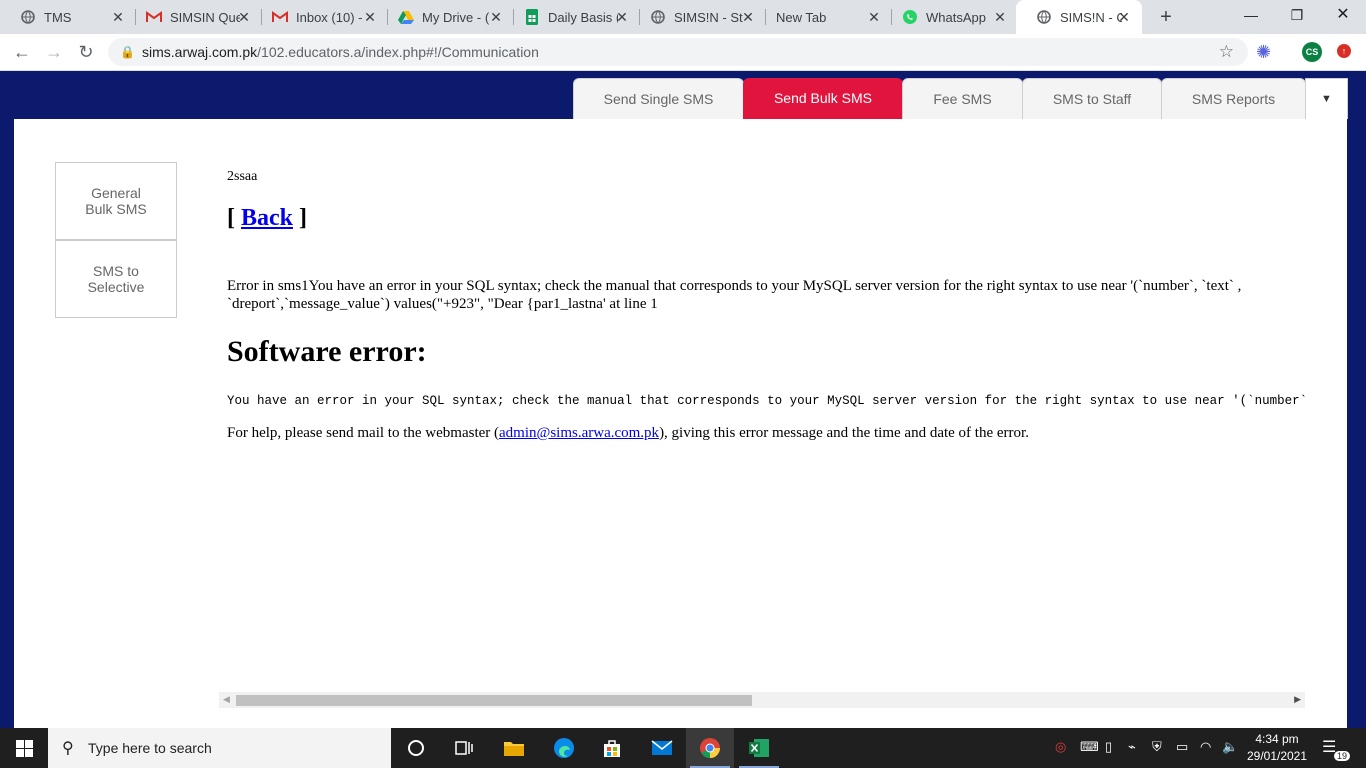 The height and width of the screenshot is (768, 1366). Describe the element at coordinates (1356, 423) in the screenshot. I see `page-gutter` at that location.